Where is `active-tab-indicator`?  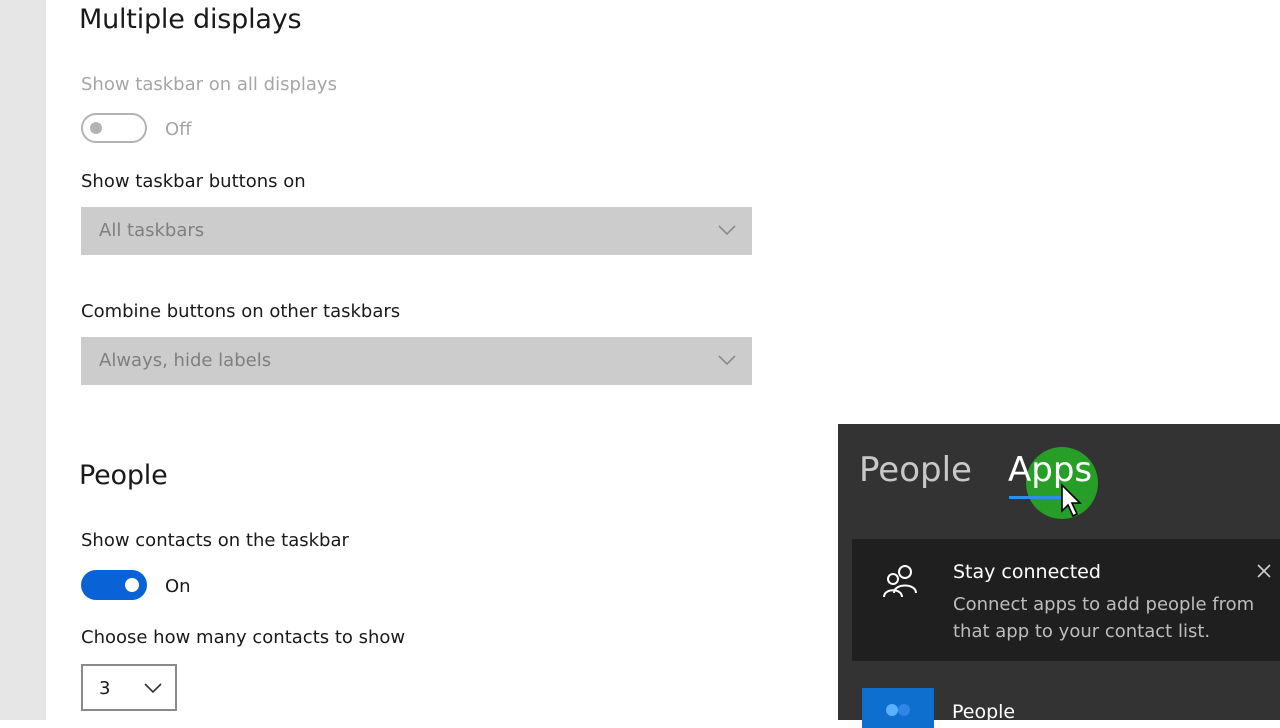 active-tab-indicator is located at coordinates (1037, 497).